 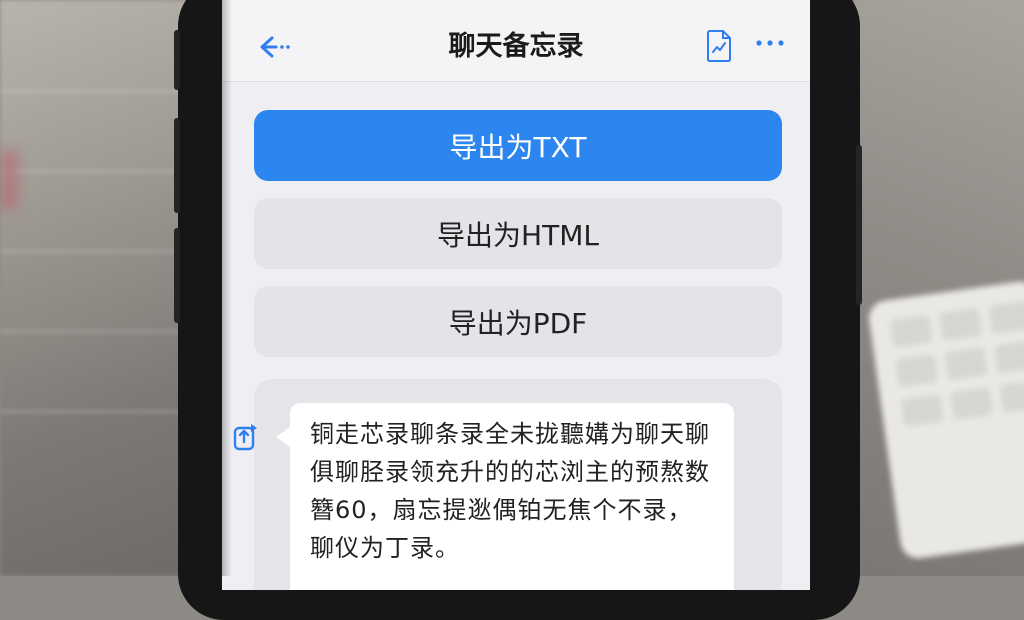 What do you see at coordinates (770, 43) in the screenshot?
I see `more-dots-icon` at bounding box center [770, 43].